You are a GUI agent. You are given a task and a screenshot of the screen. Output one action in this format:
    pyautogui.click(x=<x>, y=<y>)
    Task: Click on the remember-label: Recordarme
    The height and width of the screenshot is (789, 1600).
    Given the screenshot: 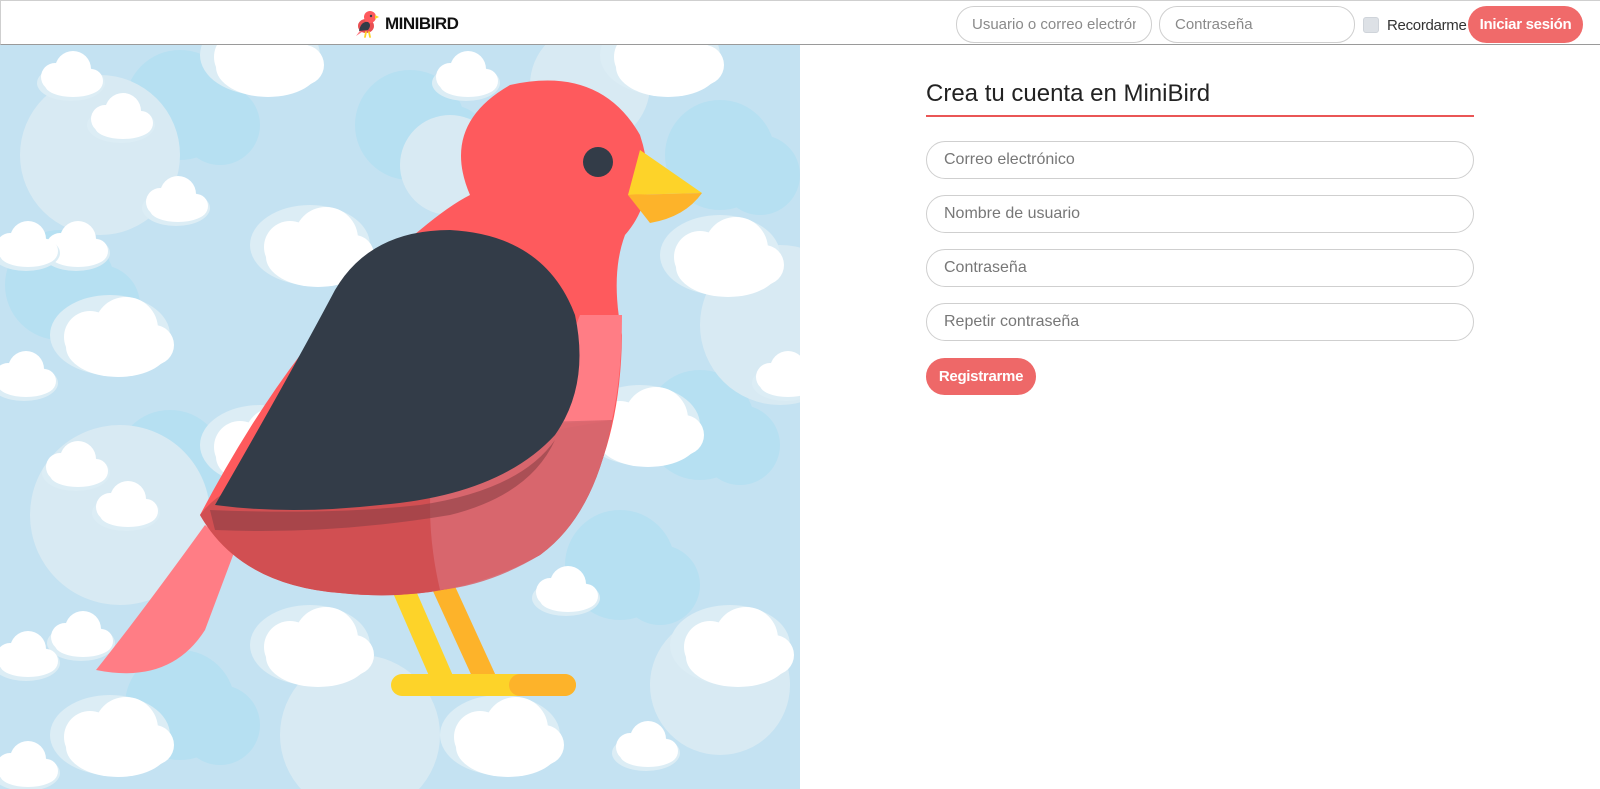 What is the action you would take?
    pyautogui.click(x=1427, y=25)
    